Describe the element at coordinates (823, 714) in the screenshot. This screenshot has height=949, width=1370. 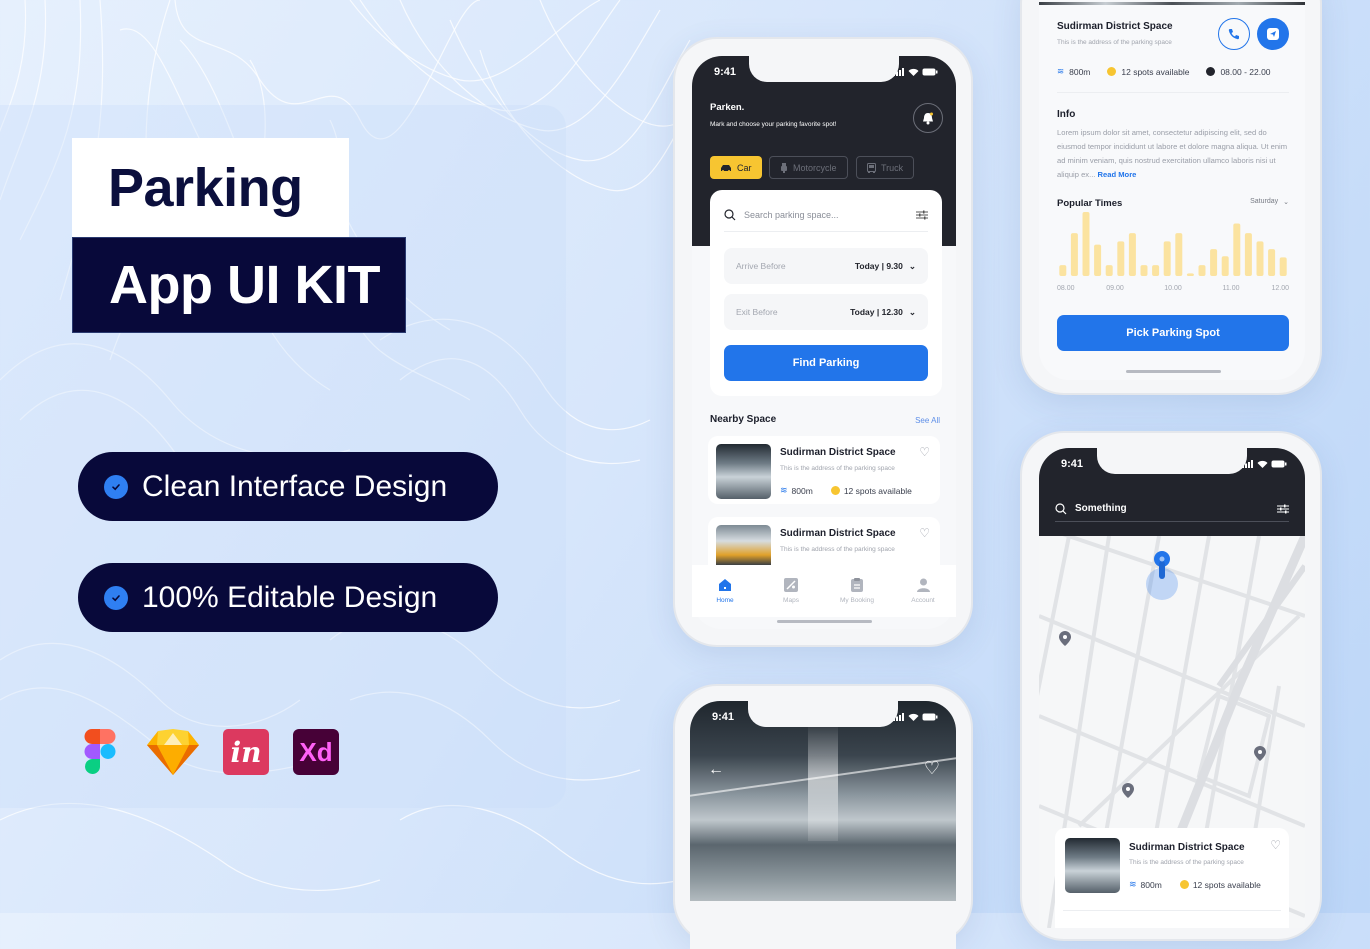
I see `phone-notch` at that location.